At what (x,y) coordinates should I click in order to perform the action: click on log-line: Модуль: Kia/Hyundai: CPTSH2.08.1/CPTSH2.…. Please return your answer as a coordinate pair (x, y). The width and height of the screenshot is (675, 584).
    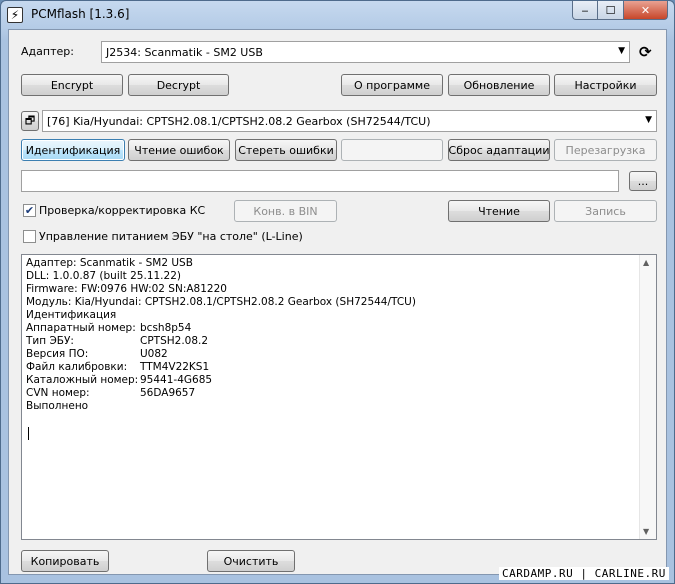
    Looking at the image, I should click on (221, 302).